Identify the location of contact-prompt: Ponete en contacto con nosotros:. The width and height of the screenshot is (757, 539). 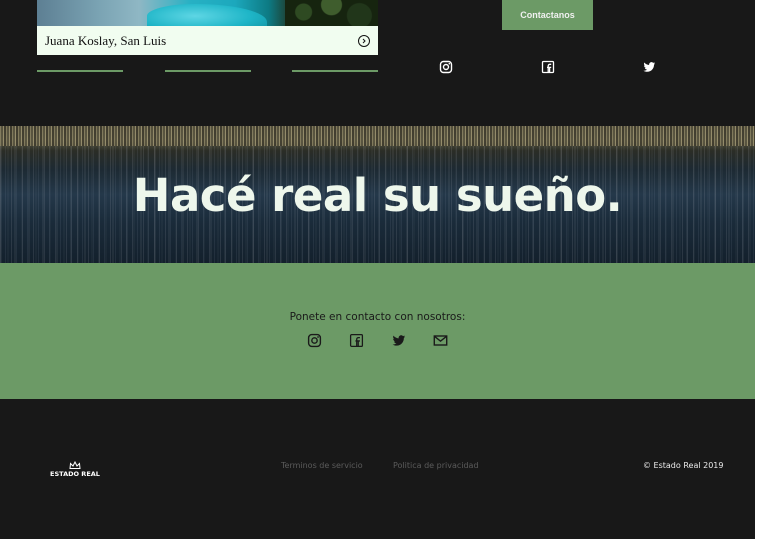
(377, 317).